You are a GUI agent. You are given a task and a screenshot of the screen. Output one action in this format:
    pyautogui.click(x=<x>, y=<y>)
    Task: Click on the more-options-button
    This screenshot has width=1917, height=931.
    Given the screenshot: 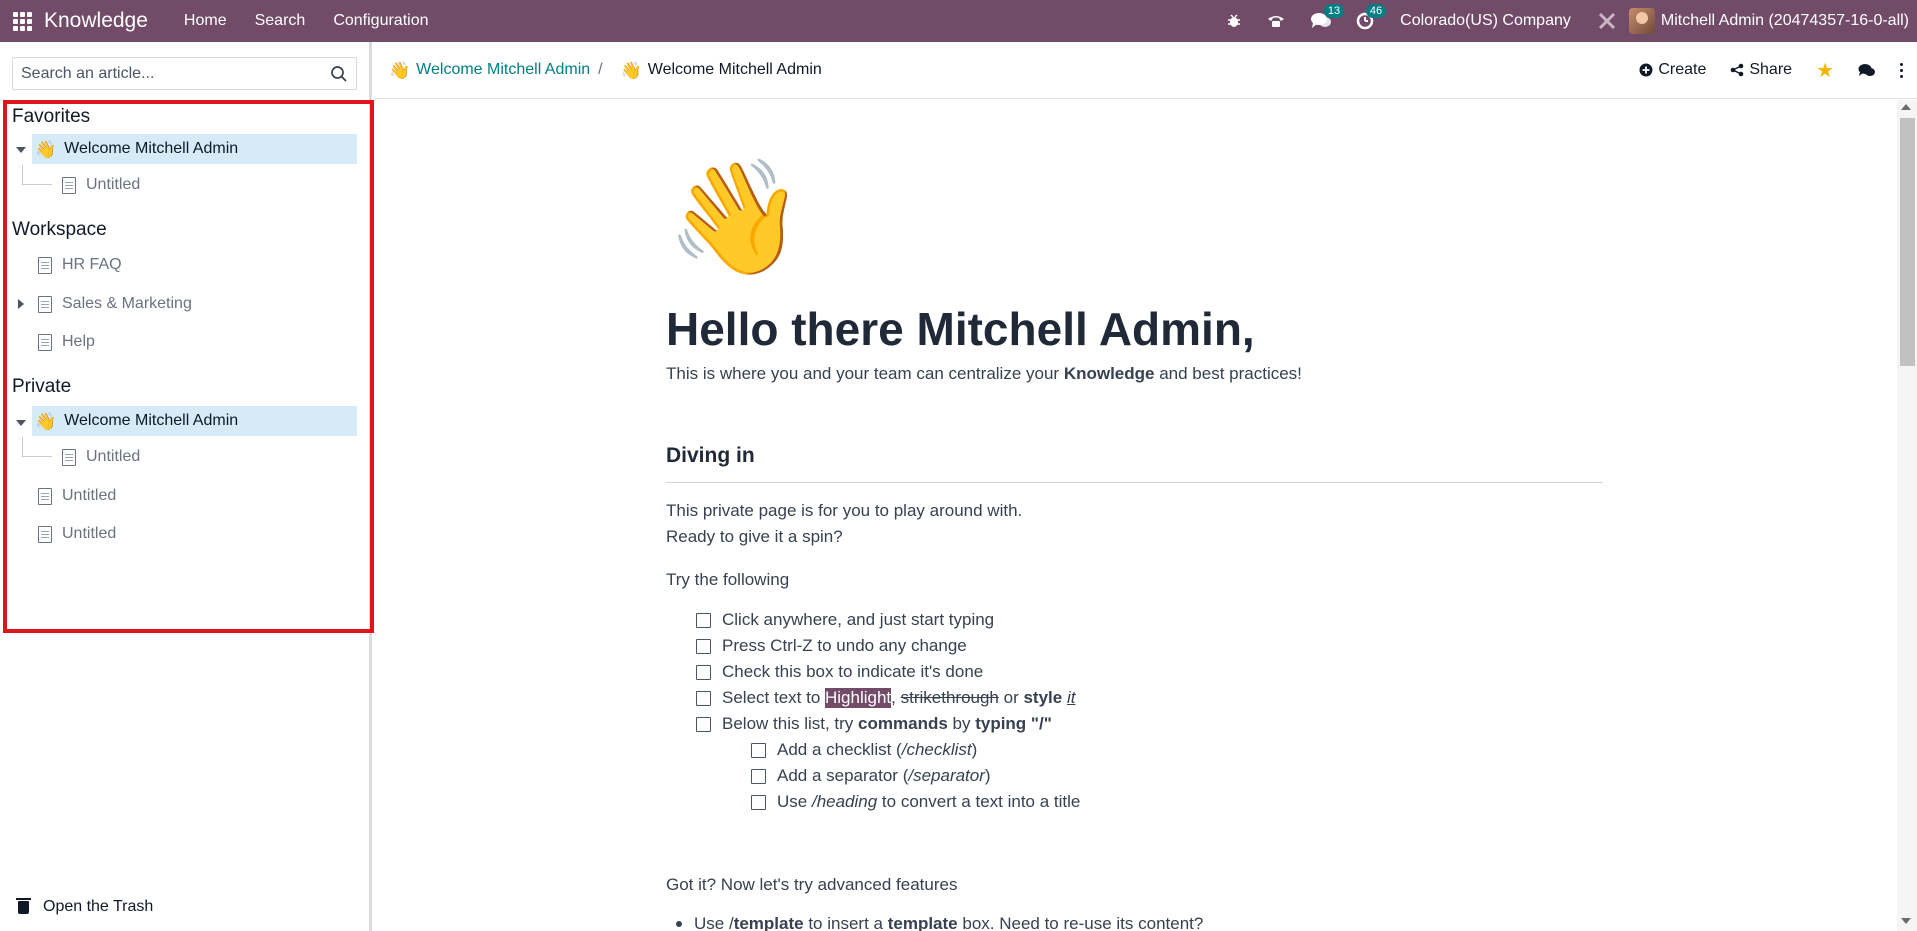 What is the action you would take?
    pyautogui.click(x=1901, y=70)
    